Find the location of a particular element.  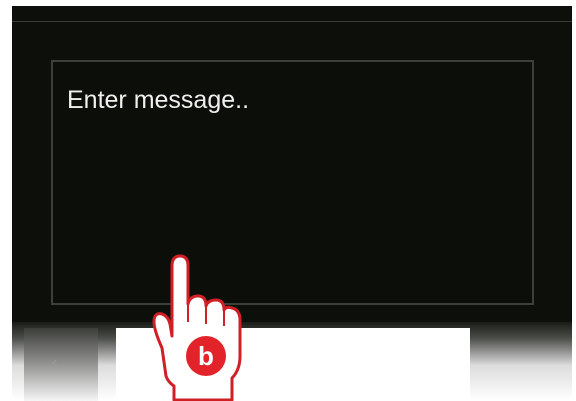

top-divider is located at coordinates (292, 21).